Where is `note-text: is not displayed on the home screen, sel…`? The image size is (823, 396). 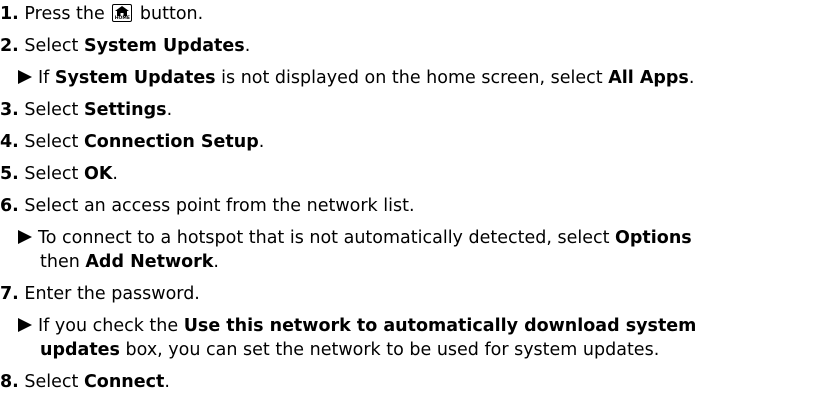
note-text: is not displayed on the home screen, sel… is located at coordinates (412, 78).